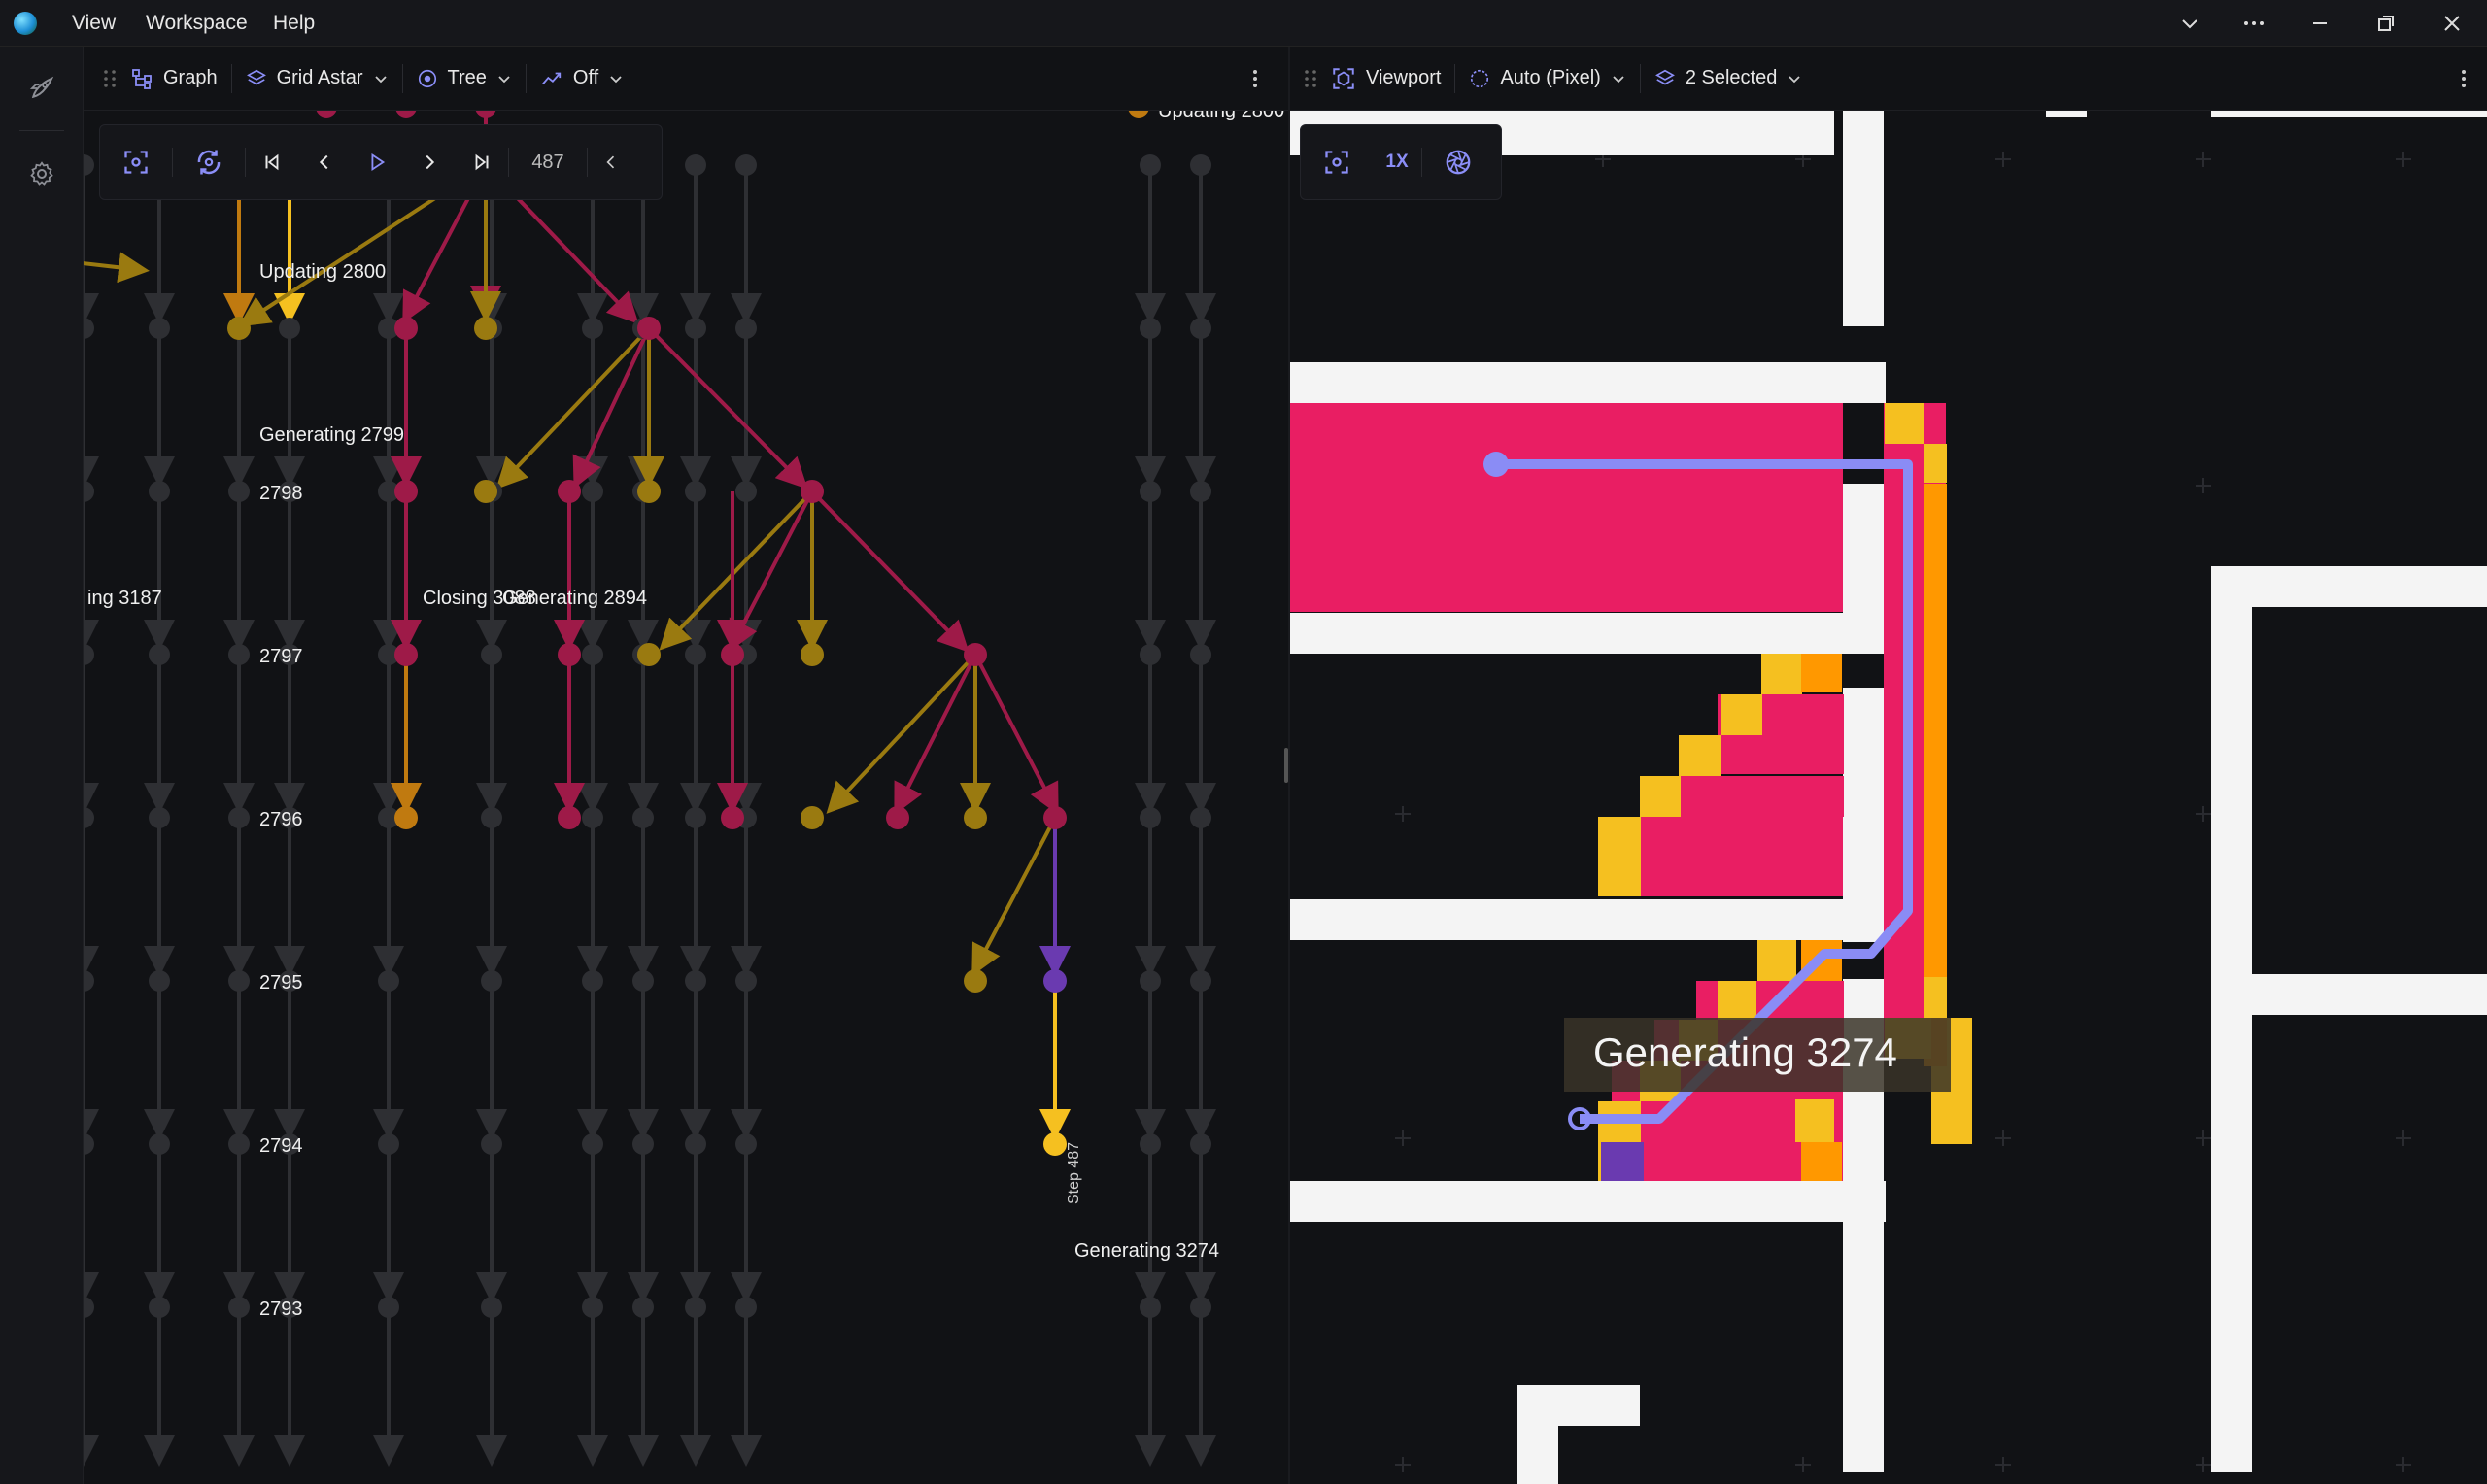 Image resolution: width=2487 pixels, height=1484 pixels. What do you see at coordinates (41, 88) in the screenshot?
I see `rocket-icon` at bounding box center [41, 88].